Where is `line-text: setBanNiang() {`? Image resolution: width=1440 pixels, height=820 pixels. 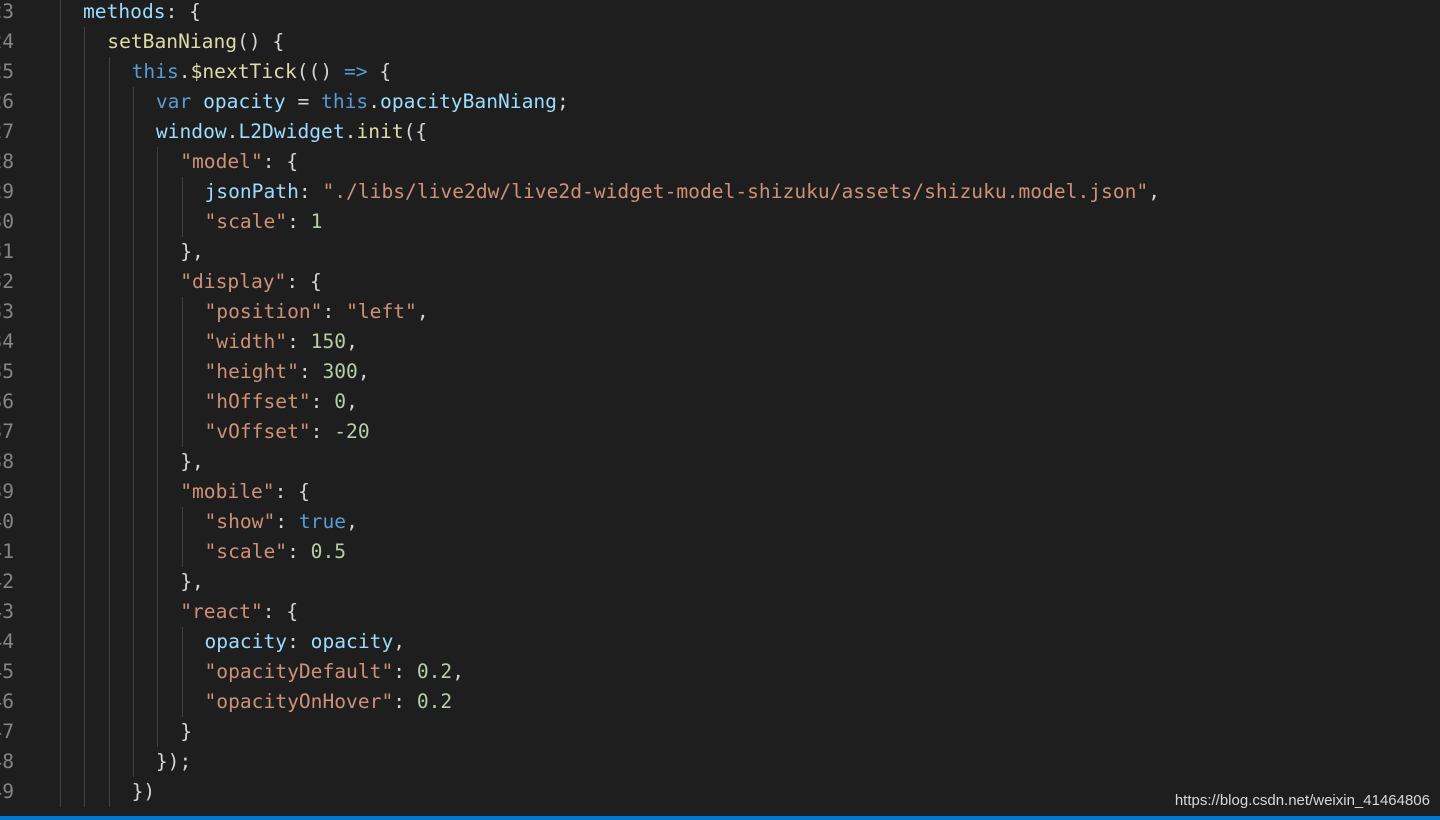
line-text: setBanNiang() { is located at coordinates (195, 42).